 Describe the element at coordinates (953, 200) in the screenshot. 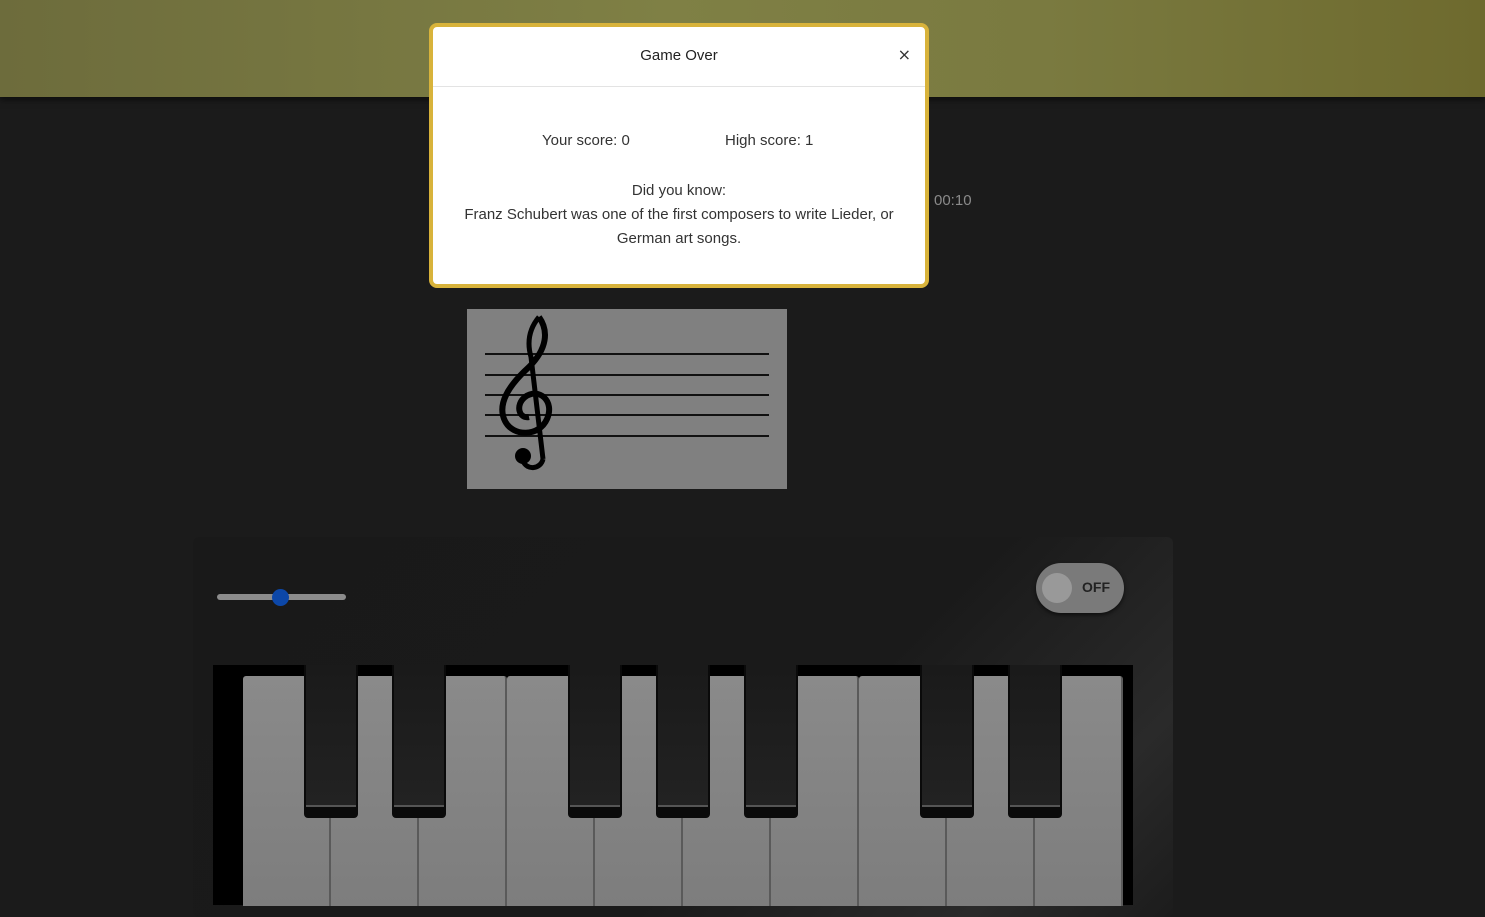

I see `game-timer: 00:10` at that location.